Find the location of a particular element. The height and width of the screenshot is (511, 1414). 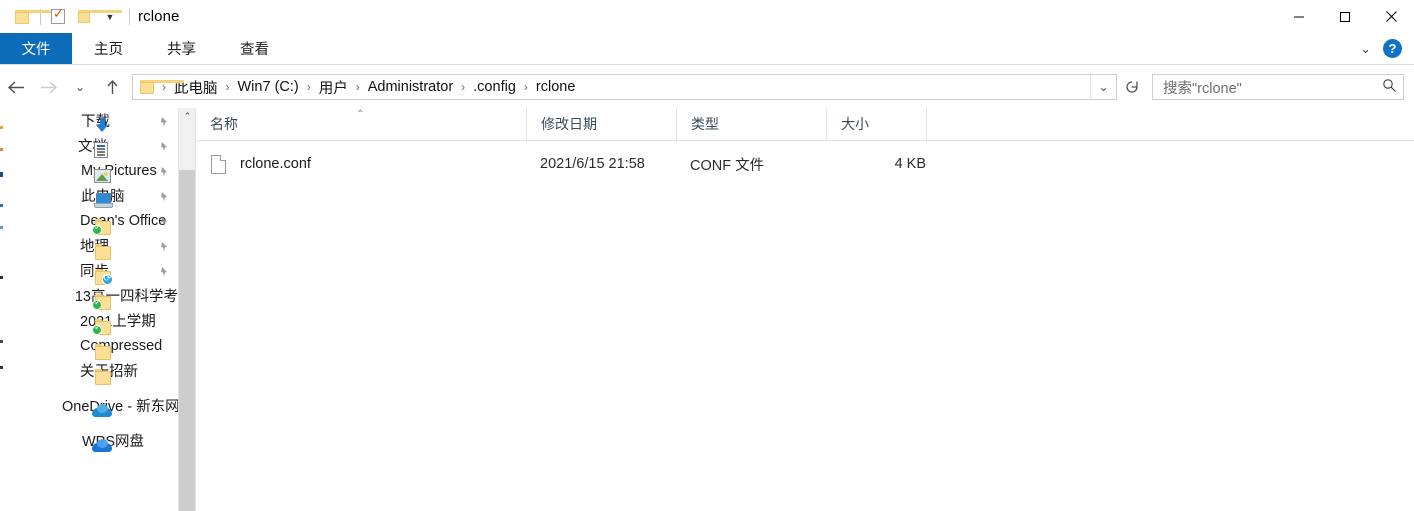

search-icon is located at coordinates (1389, 87).